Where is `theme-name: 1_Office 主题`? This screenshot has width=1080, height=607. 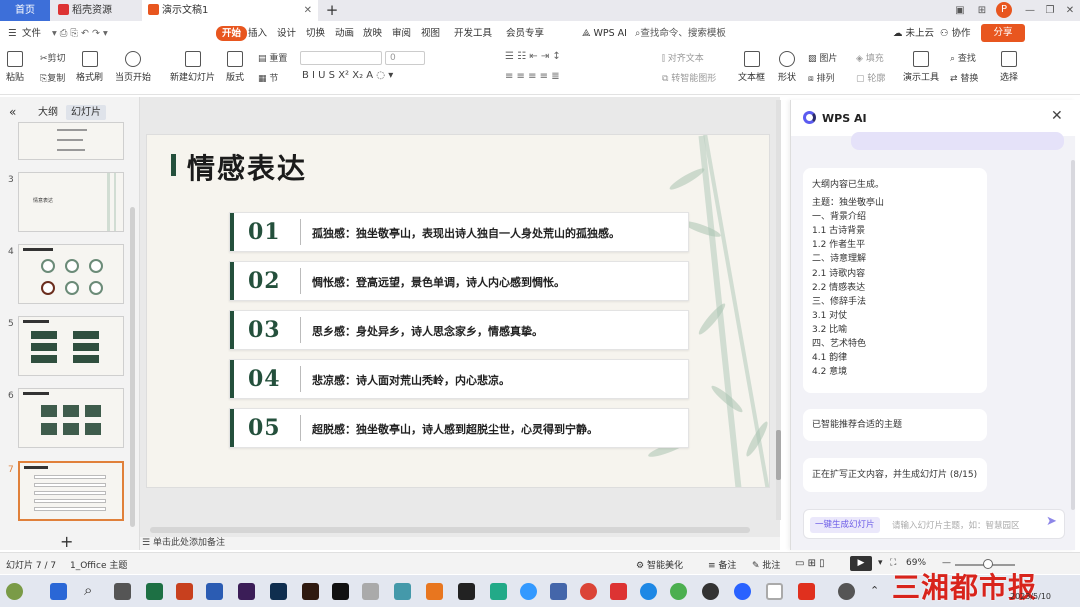
theme-name: 1_Office 主题 is located at coordinates (98, 564).